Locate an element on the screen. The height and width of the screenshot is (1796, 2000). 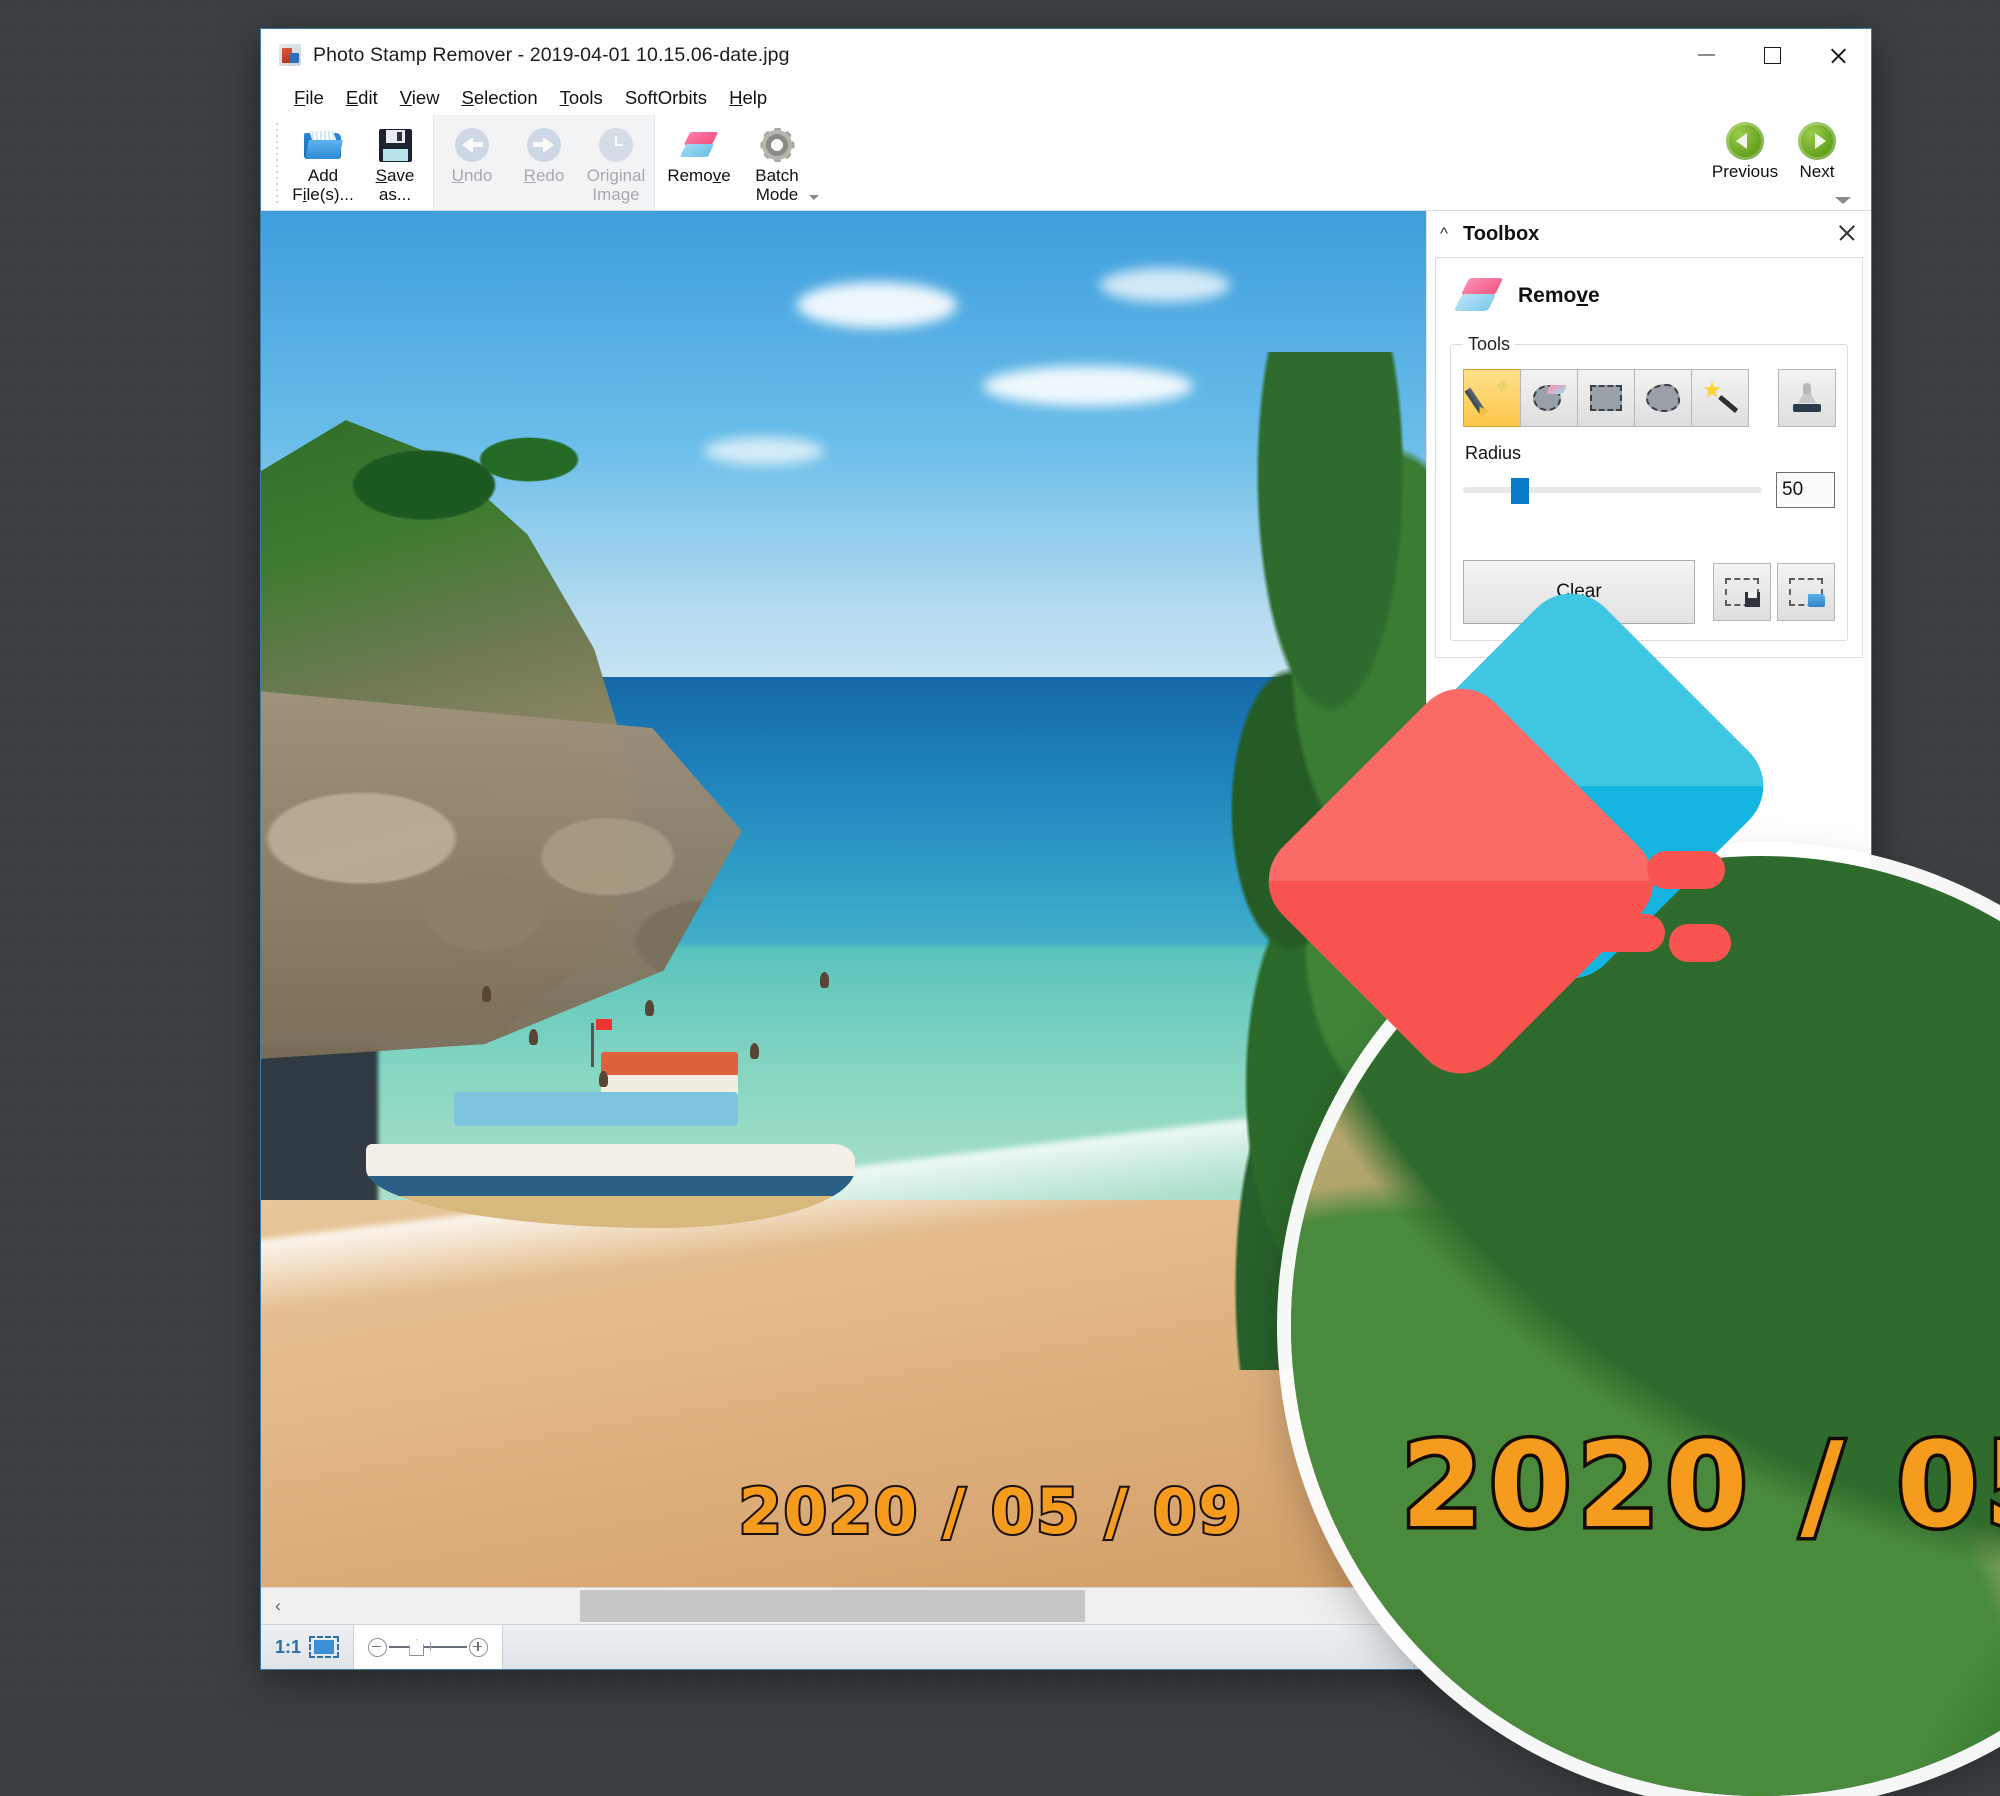
eraser-selection-tool-button is located at coordinates (1549, 398).